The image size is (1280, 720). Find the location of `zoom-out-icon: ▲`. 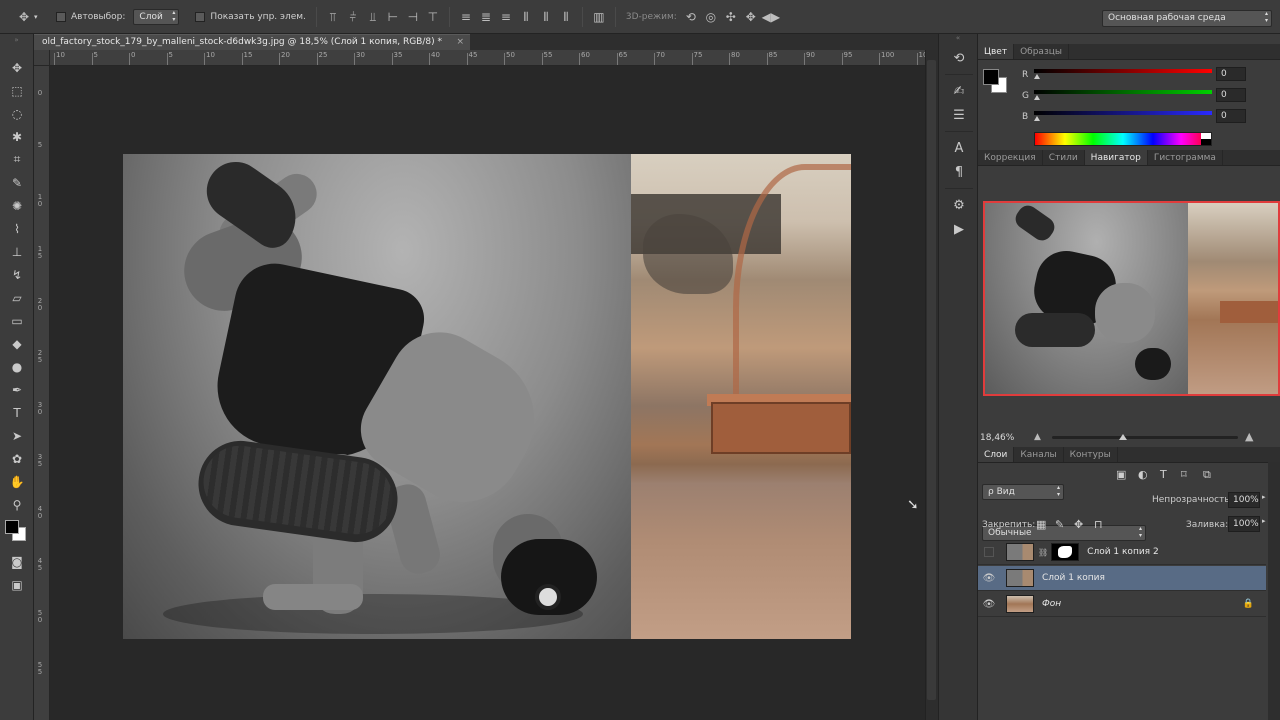

zoom-out-icon: ▲ is located at coordinates (1037, 437).